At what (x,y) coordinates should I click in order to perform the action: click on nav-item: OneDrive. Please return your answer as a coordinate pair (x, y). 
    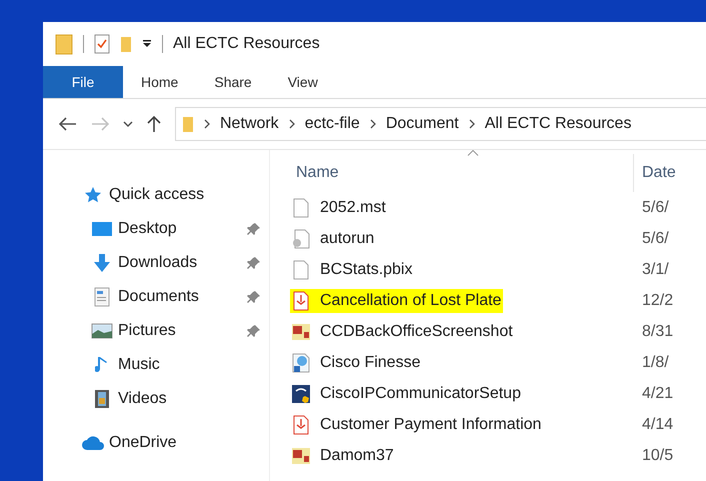
    Looking at the image, I should click on (185, 443).